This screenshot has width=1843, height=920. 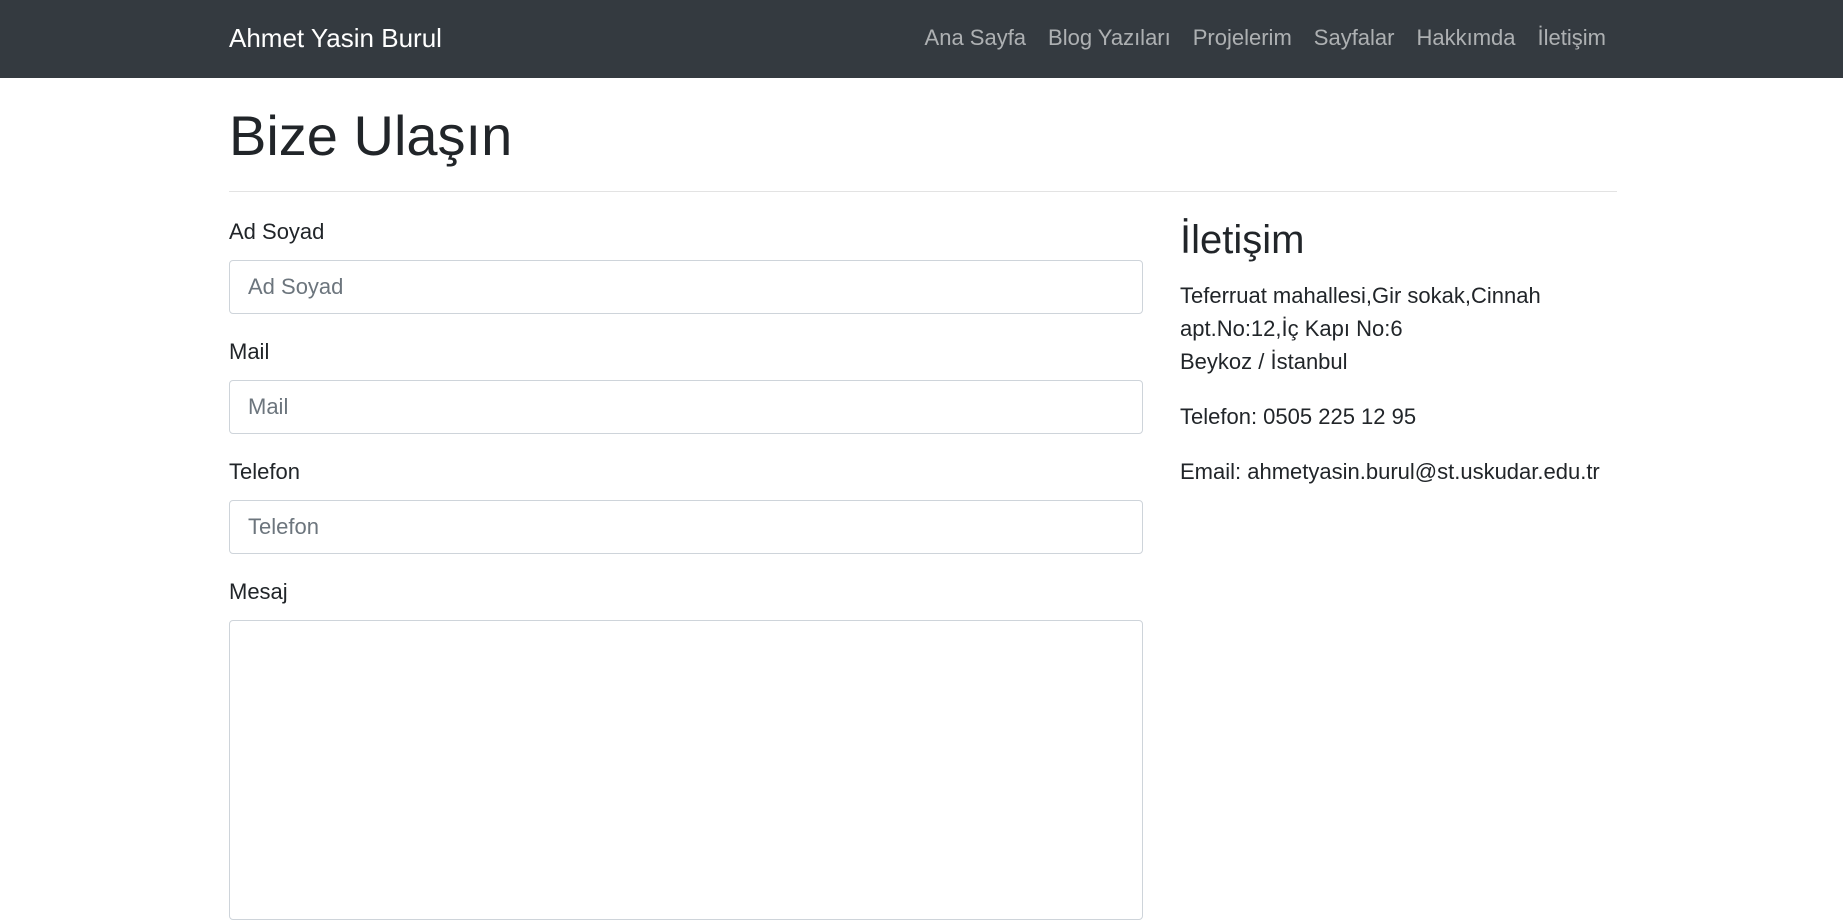 I want to click on brand-link: Ahmet Yasin Burul, so click(x=335, y=38).